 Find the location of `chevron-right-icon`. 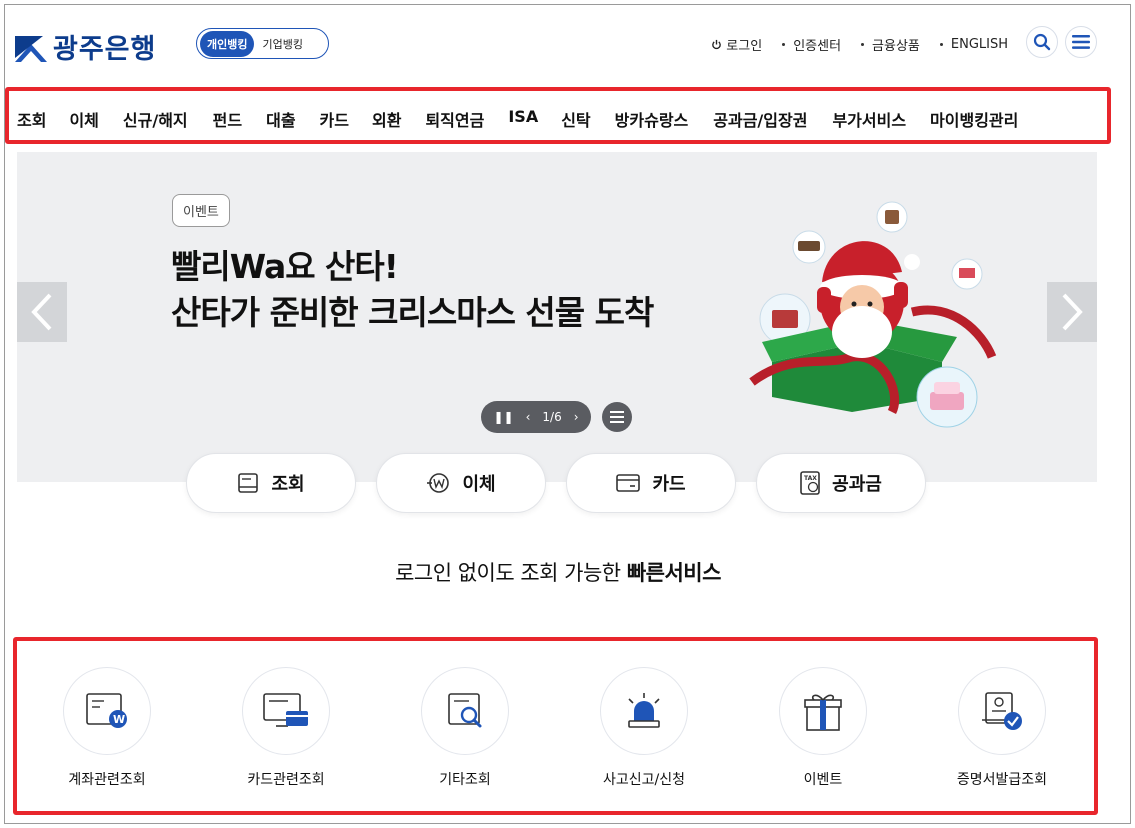

chevron-right-icon is located at coordinates (1072, 312).